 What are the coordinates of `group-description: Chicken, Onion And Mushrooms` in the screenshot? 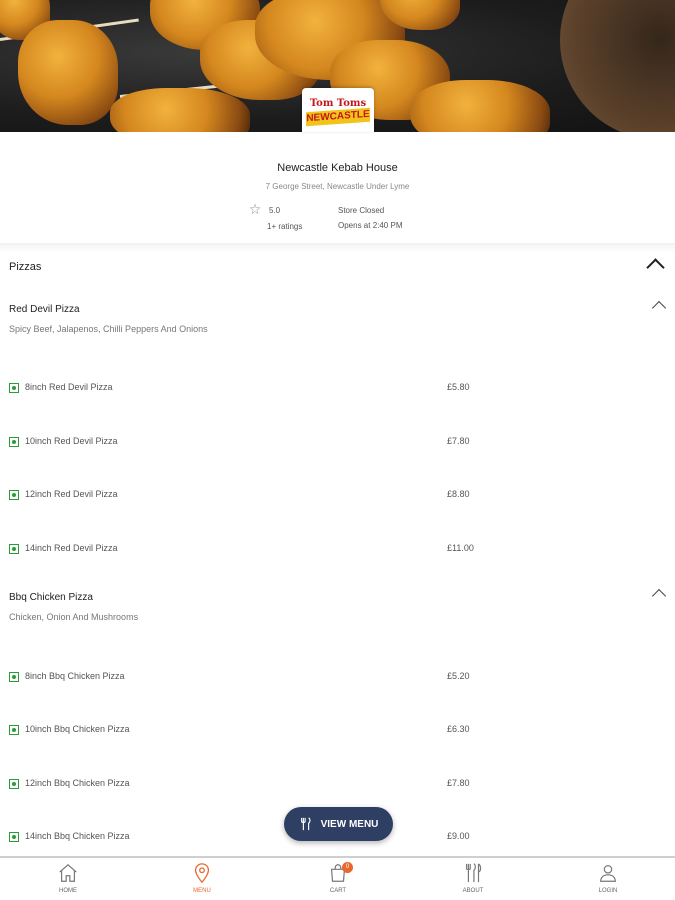 It's located at (74, 617).